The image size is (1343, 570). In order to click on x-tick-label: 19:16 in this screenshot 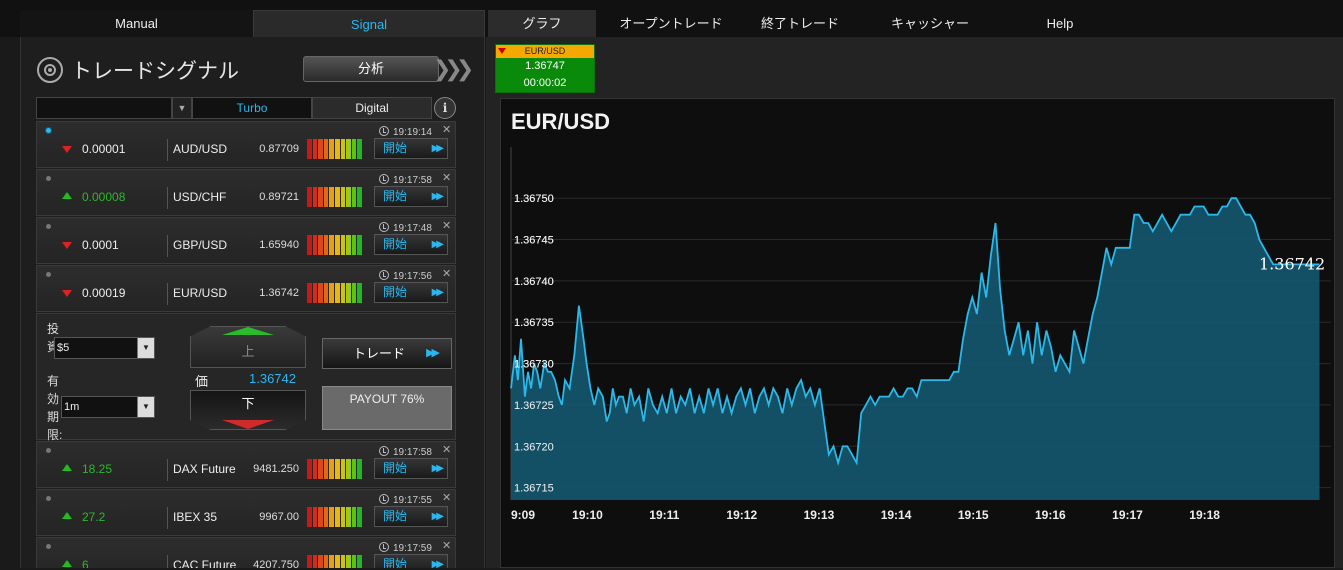, I will do `click(1050, 515)`.